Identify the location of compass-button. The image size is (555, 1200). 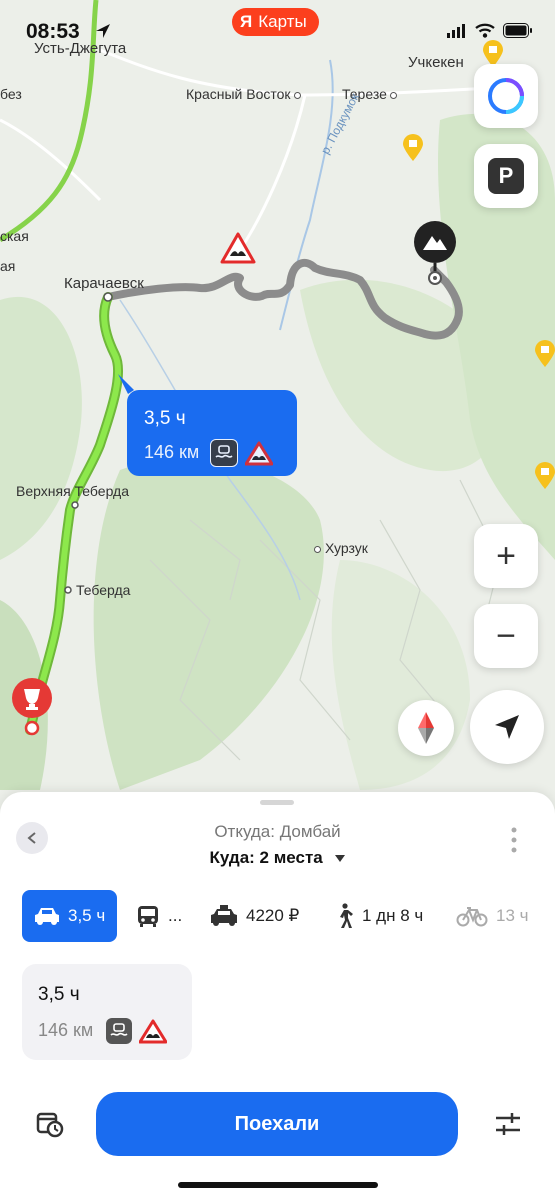
(426, 728).